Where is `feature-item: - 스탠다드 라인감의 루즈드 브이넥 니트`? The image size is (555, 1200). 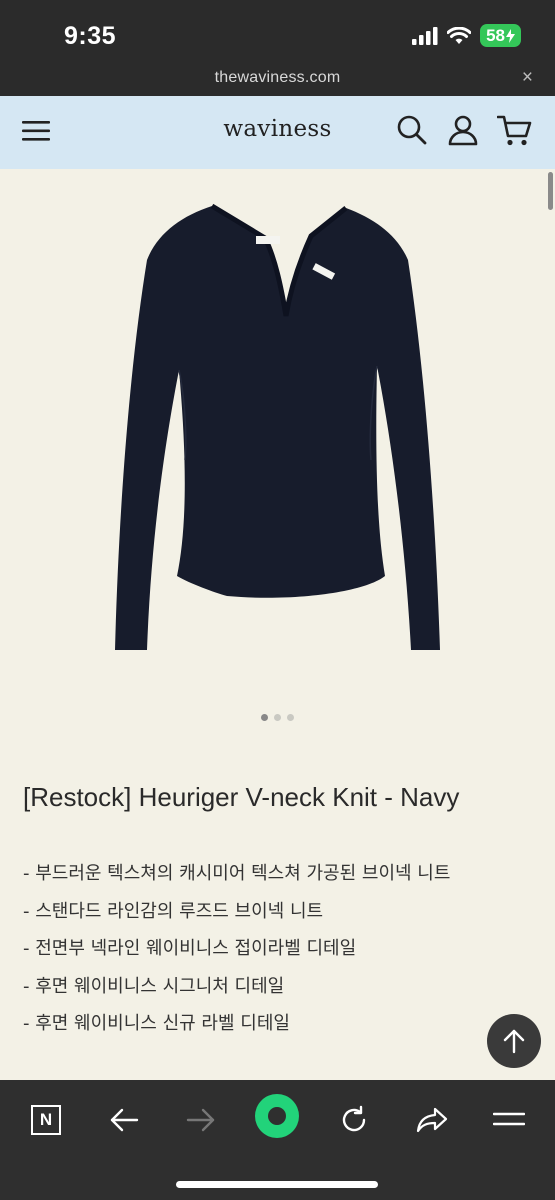
feature-item: - 스탠다드 라인감의 루즈드 브이넥 니트 is located at coordinates (173, 911).